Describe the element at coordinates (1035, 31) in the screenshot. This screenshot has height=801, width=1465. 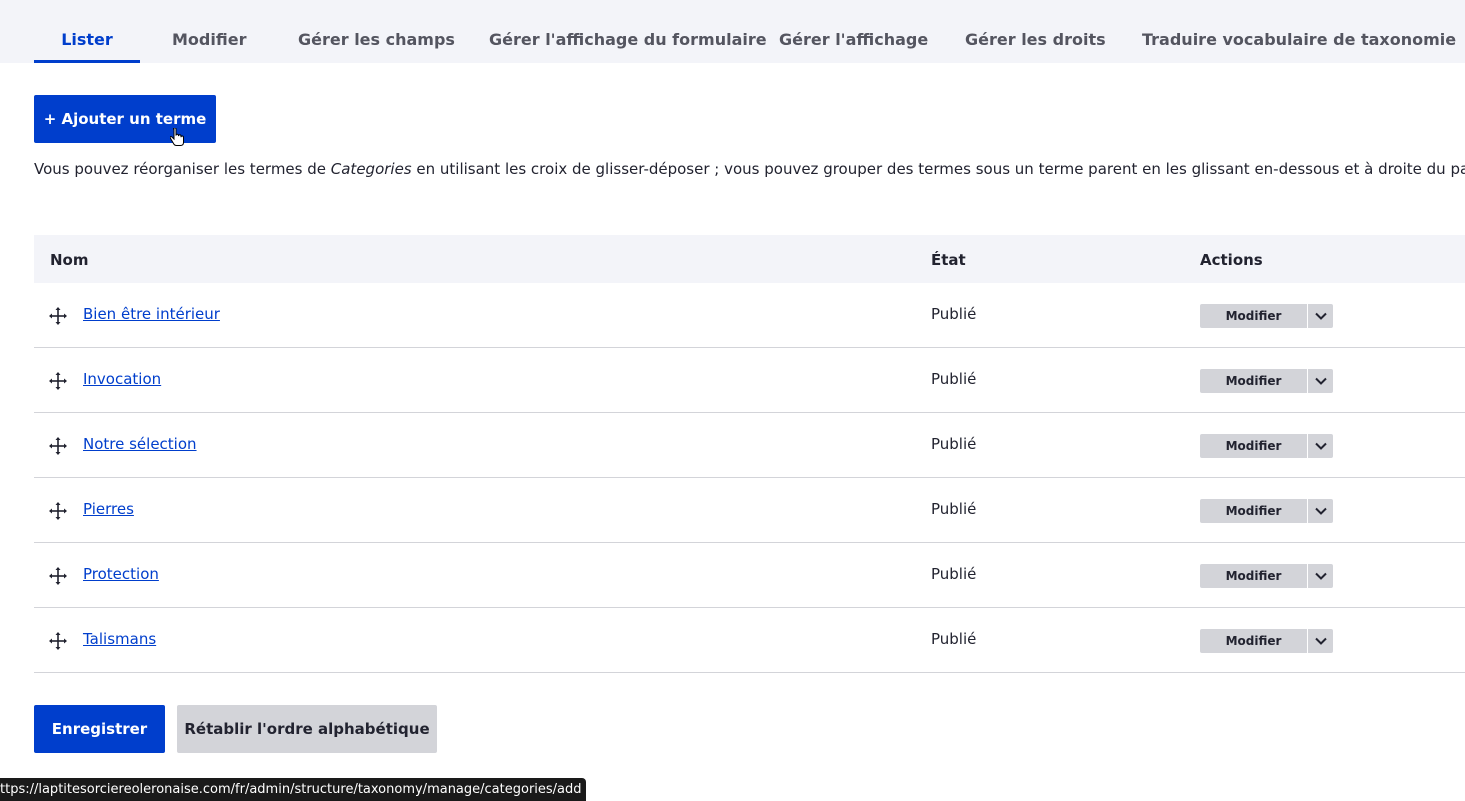
I see `tab-gerer-droits: Gérer les droits` at that location.